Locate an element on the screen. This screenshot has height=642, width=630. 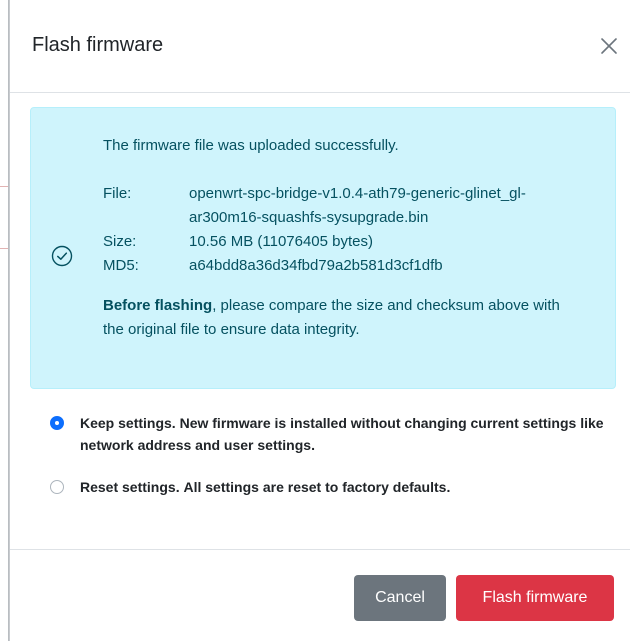
reset-settings-radio is located at coordinates (57, 487).